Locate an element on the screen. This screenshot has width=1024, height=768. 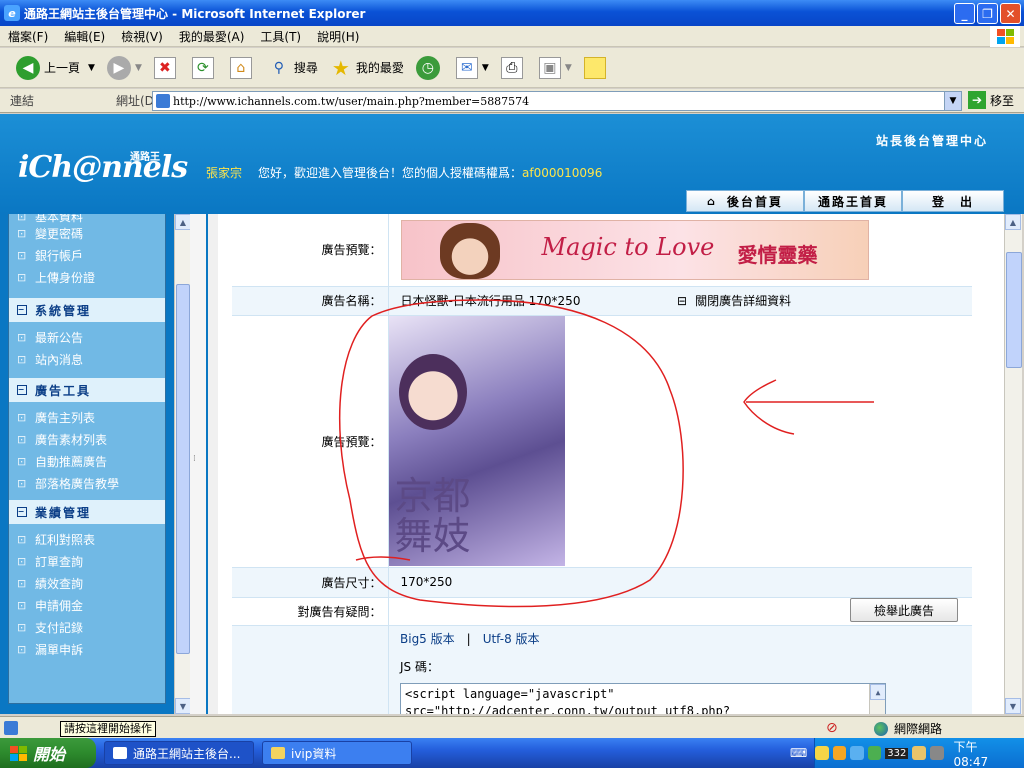
messenger-icon is located at coordinates (839, 753).